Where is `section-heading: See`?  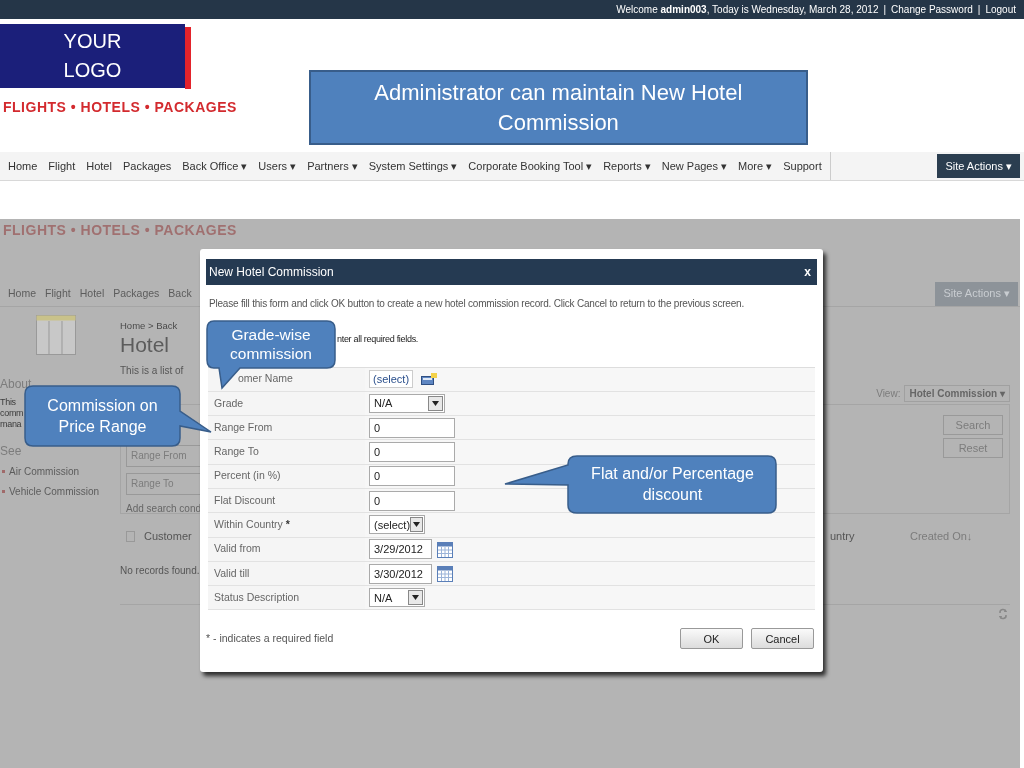
section-heading: See is located at coordinates (11, 451).